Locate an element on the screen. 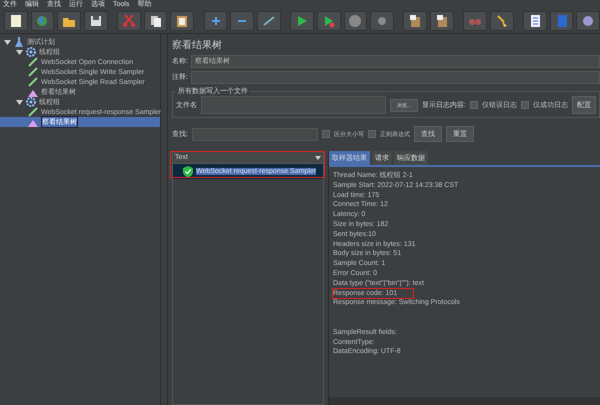 This screenshot has width=600, height=405. expanded-arrow-icon is located at coordinates (19, 102).